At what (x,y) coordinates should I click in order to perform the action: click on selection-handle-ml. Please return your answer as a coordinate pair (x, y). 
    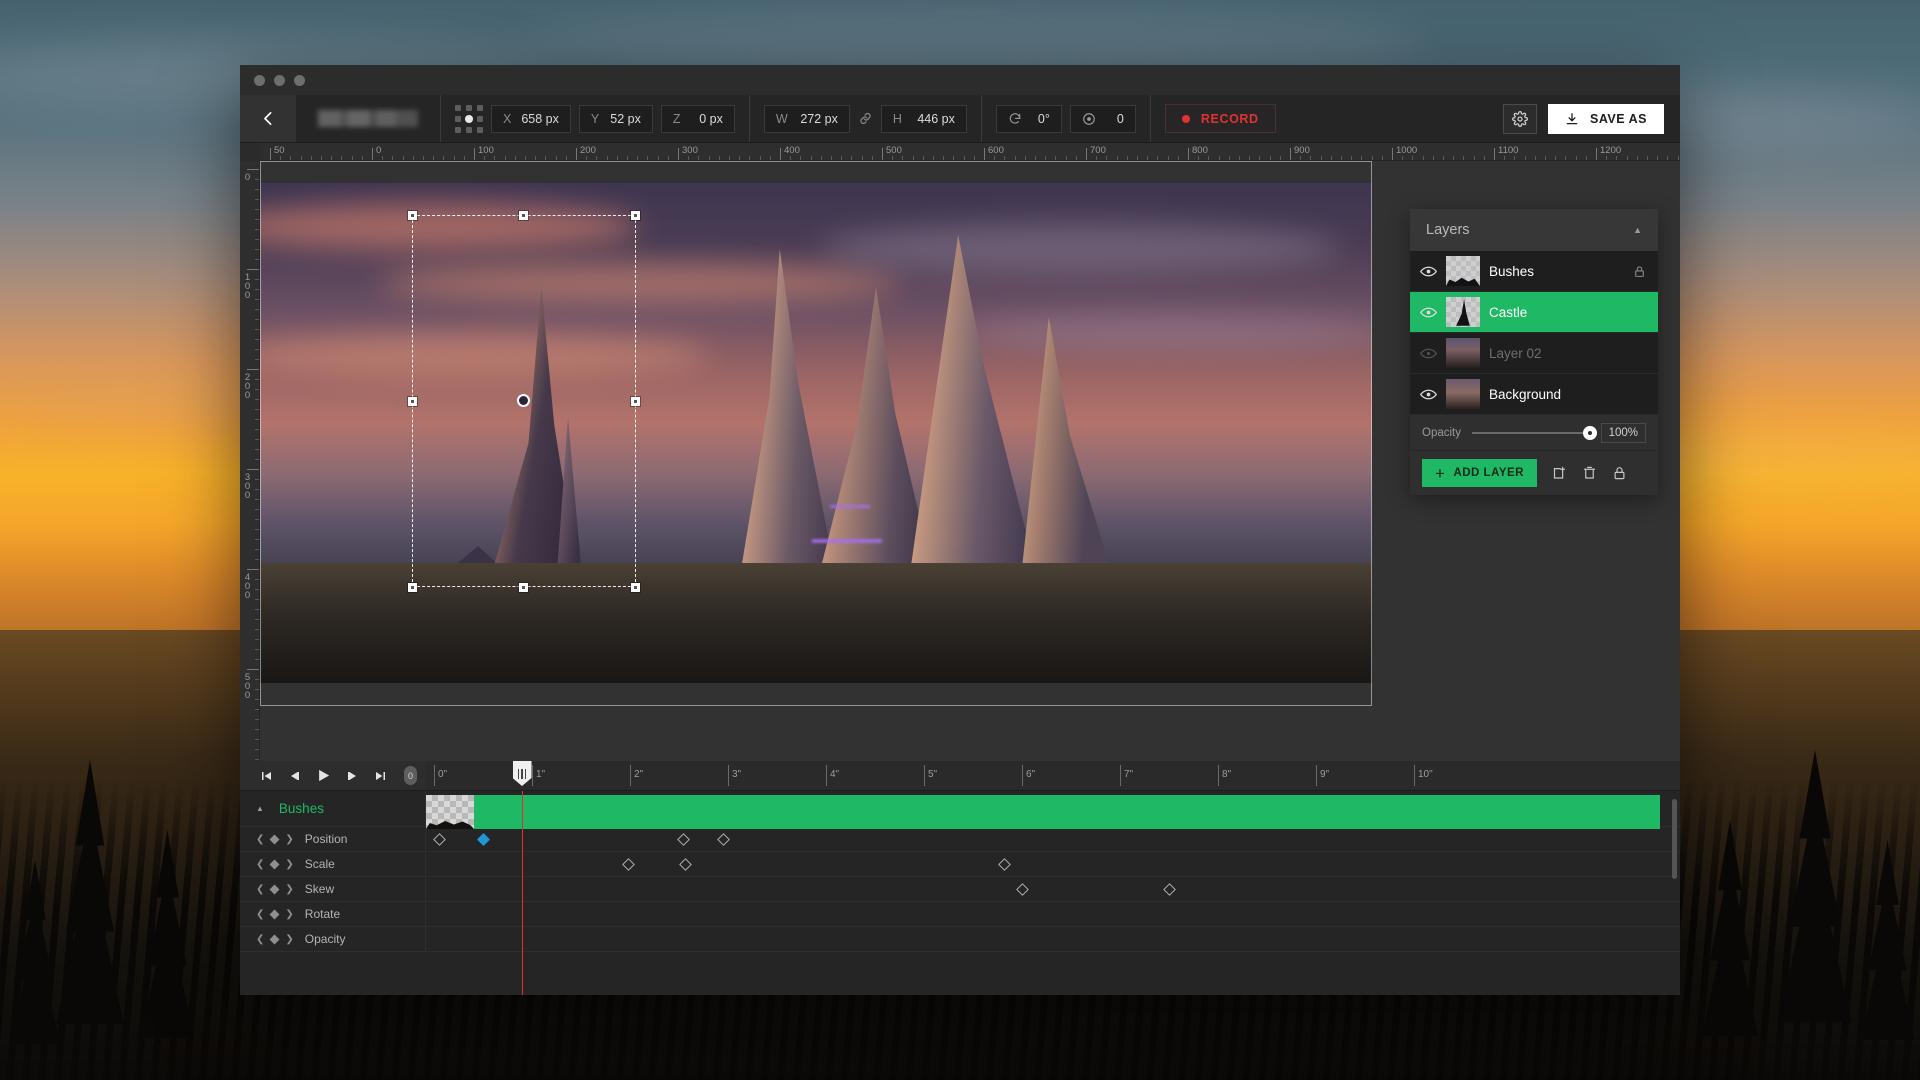
    Looking at the image, I should click on (412, 401).